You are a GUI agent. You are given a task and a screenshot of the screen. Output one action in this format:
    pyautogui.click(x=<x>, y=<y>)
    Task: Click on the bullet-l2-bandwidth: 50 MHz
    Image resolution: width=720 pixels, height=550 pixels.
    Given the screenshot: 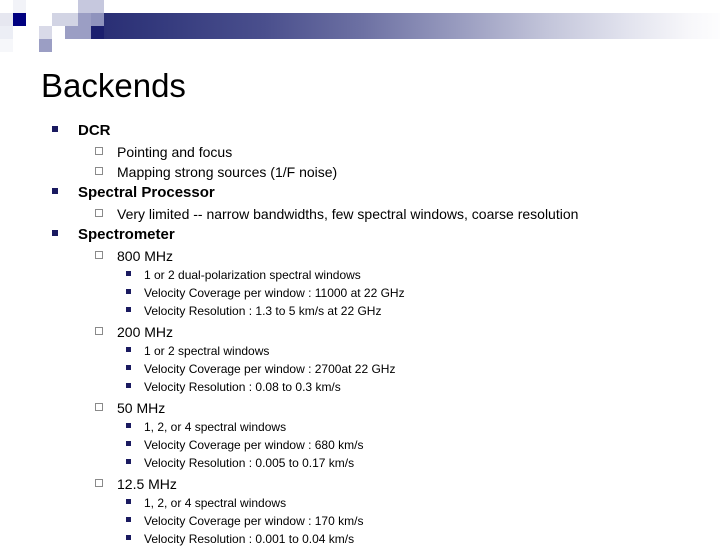 What is the action you would take?
    pyautogui.click(x=360, y=408)
    